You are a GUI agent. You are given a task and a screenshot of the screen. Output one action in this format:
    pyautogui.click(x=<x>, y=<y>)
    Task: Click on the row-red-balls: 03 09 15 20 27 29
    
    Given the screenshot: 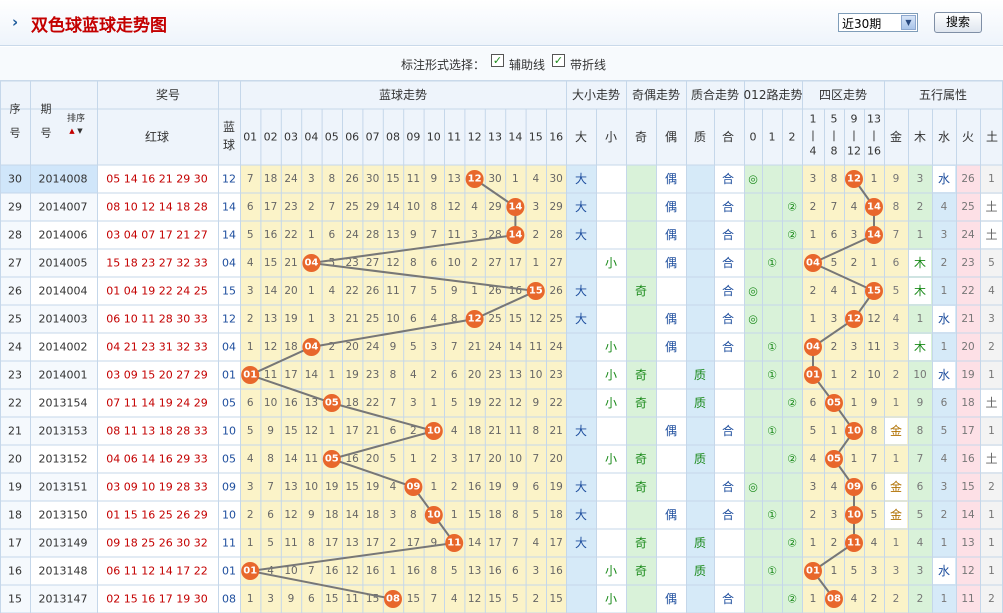 What is the action you would take?
    pyautogui.click(x=156, y=375)
    